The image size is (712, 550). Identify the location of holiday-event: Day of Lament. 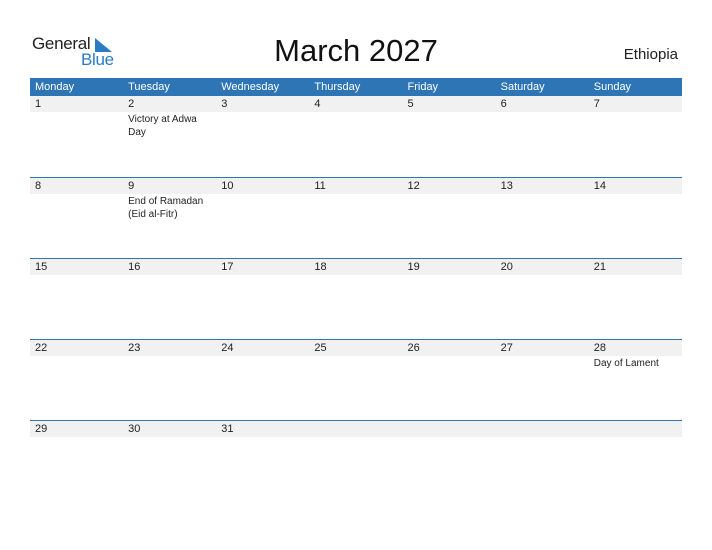
(626, 363).